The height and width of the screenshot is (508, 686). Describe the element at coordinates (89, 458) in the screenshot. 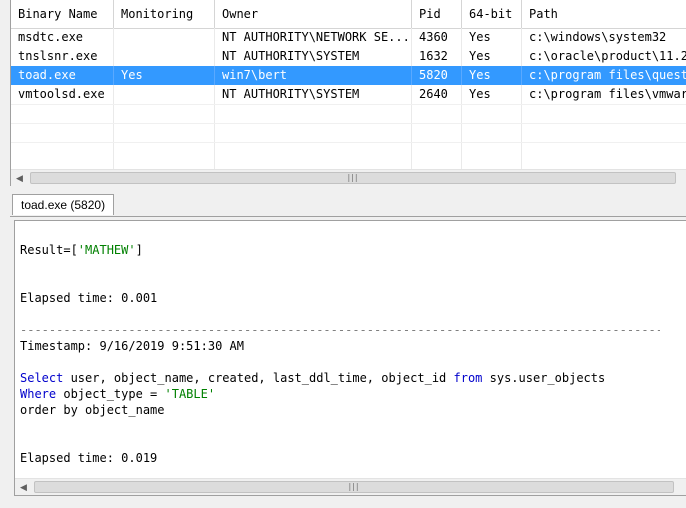

I see `elapsed-time-line: Elapsed time: 0.019` at that location.